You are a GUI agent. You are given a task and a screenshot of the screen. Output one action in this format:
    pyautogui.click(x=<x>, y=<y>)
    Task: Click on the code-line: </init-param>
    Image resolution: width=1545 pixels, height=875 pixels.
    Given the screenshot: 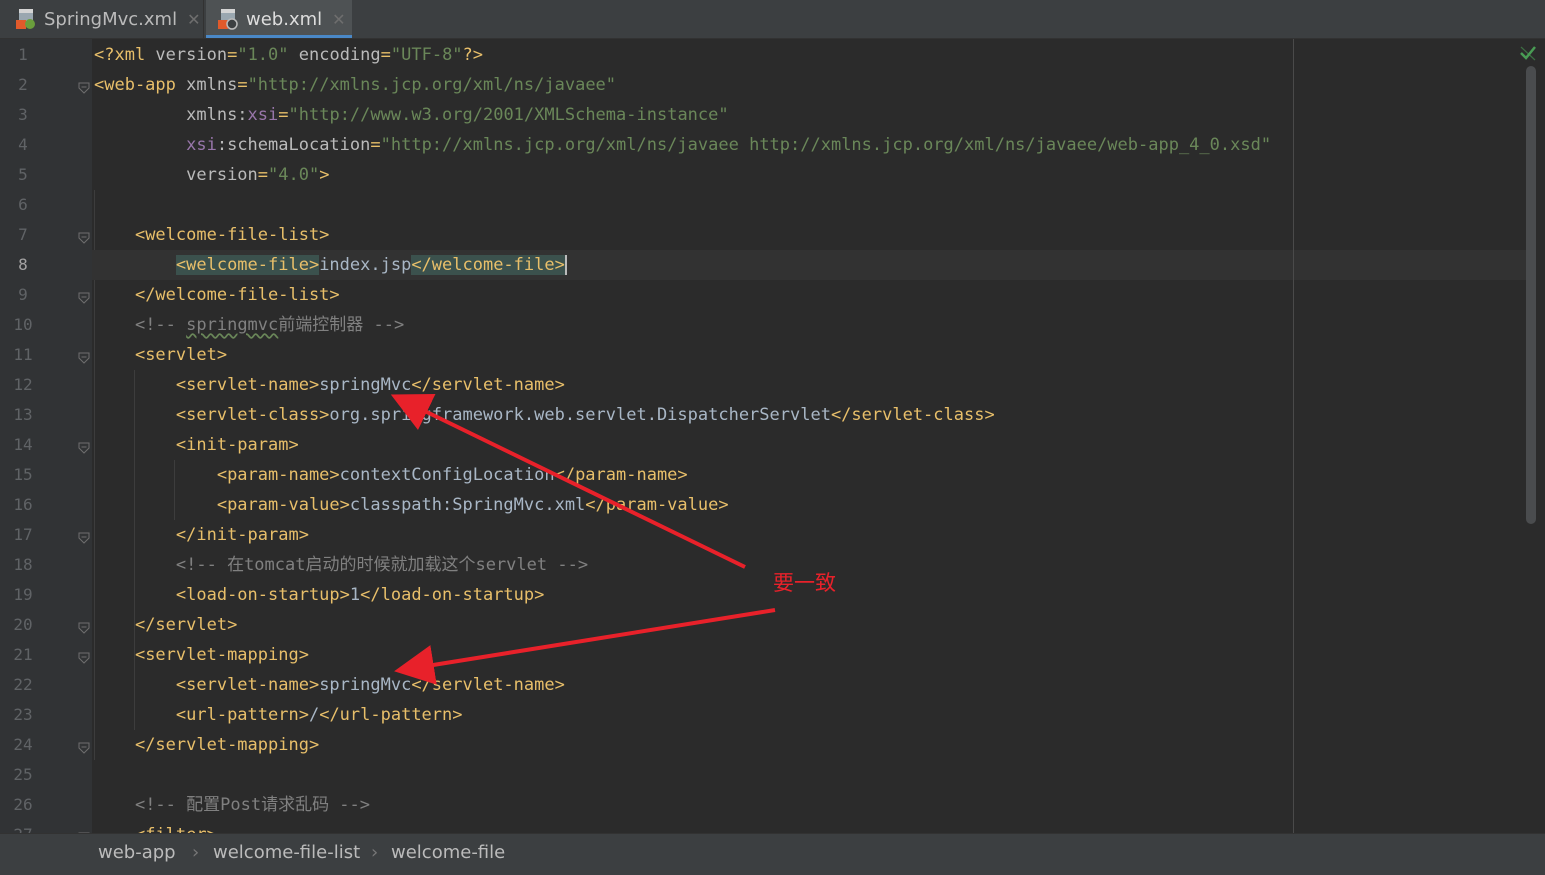 What is the action you would take?
    pyautogui.click(x=810, y=535)
    